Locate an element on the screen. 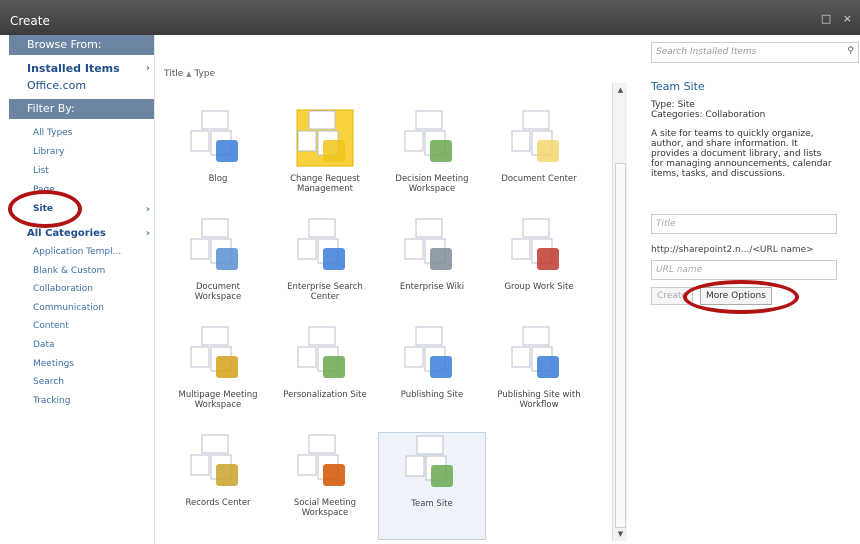  more-options-highlight-circle is located at coordinates (741, 297).